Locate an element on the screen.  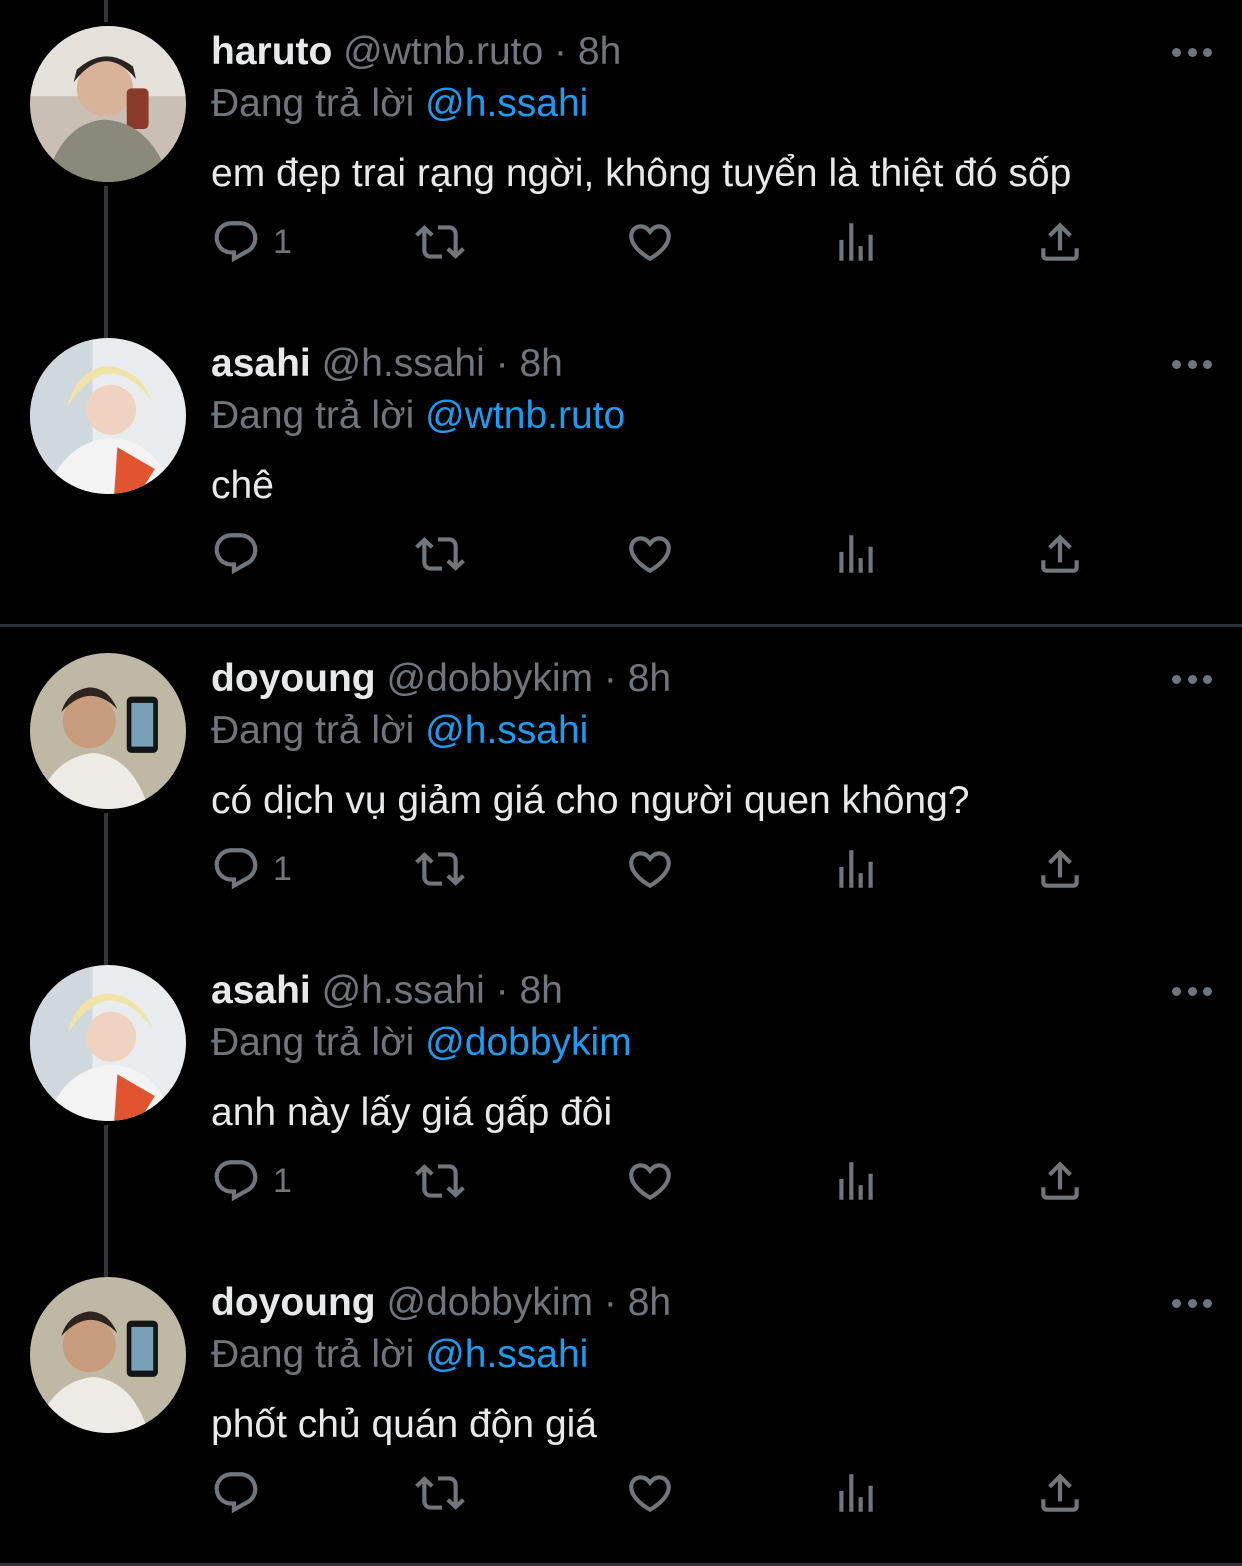
display-name: haruto is located at coordinates (271, 51).